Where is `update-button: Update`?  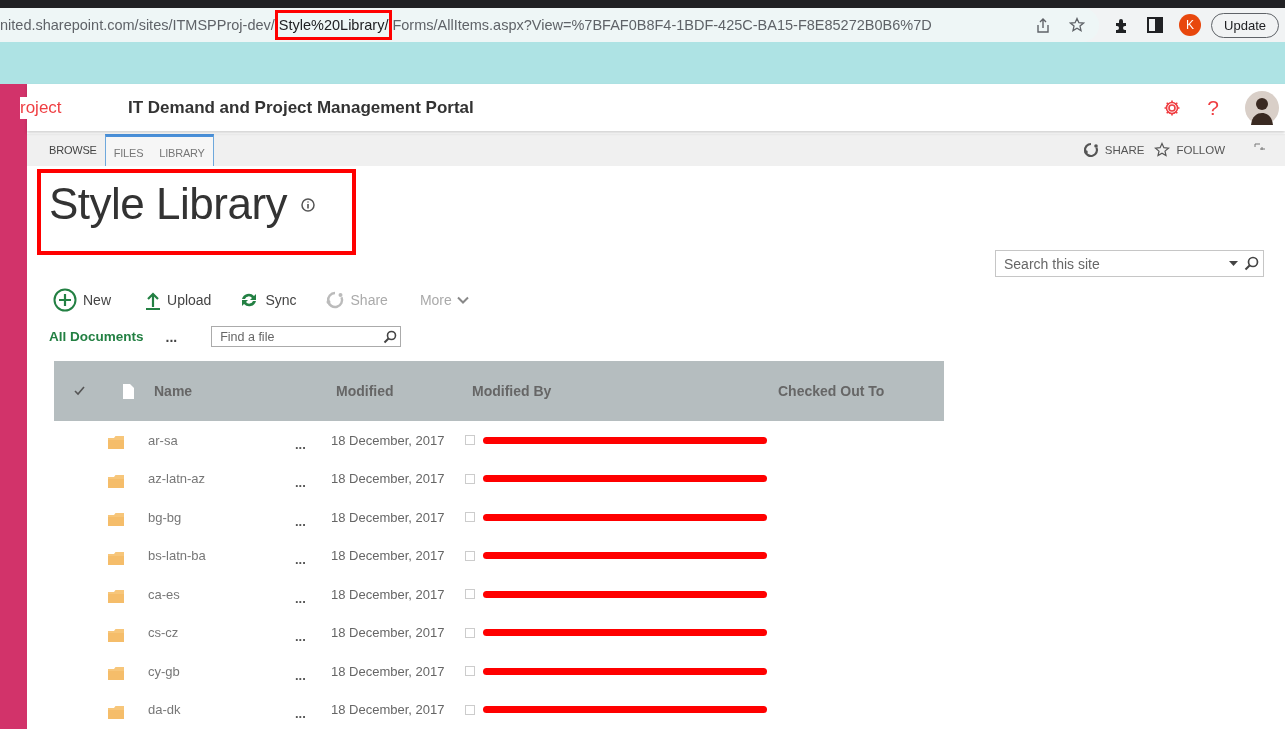 update-button: Update is located at coordinates (1245, 25).